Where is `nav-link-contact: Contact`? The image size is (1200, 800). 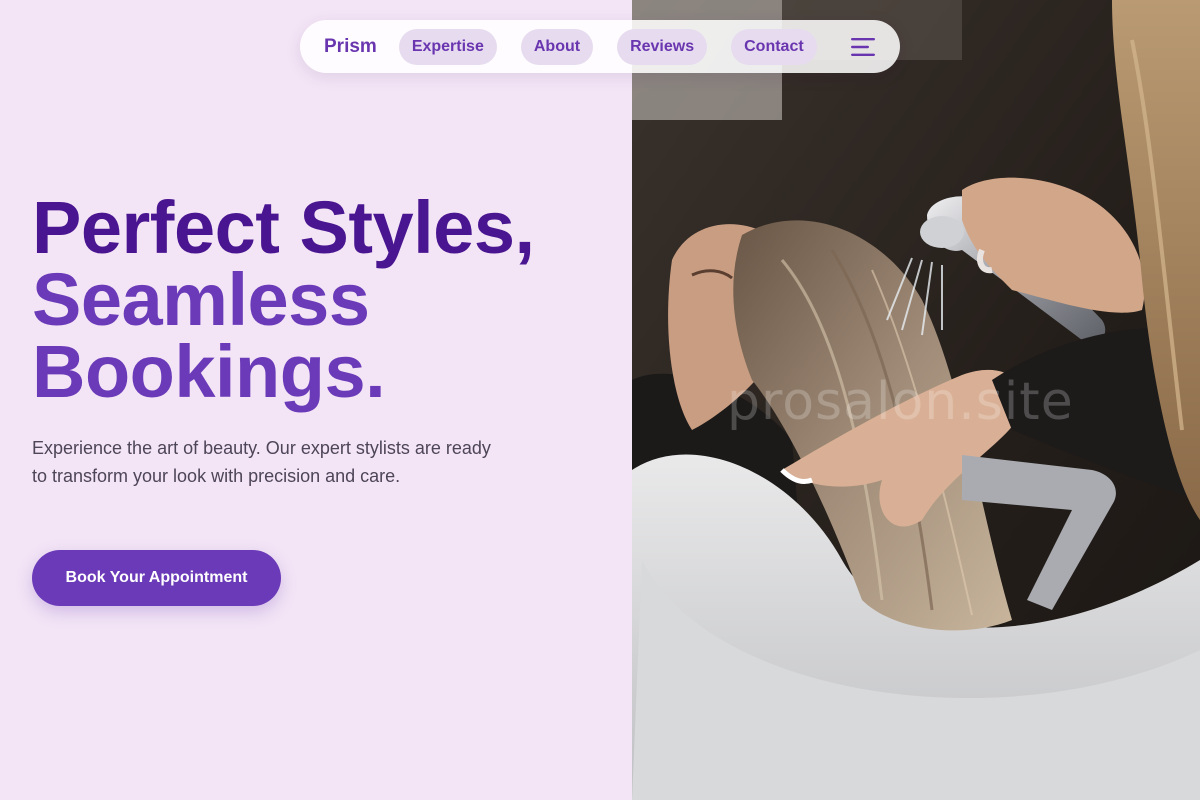
nav-link-contact: Contact is located at coordinates (774, 46).